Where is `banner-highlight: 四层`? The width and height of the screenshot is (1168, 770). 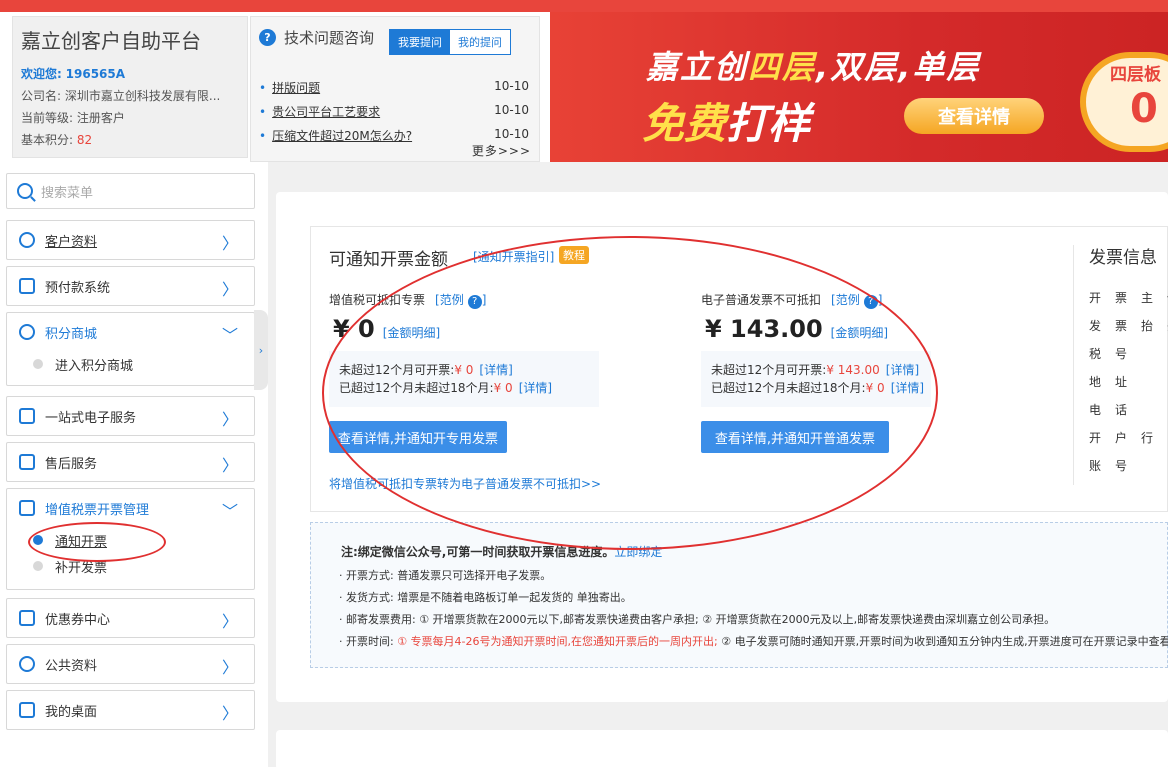 banner-highlight: 四层 is located at coordinates (782, 67).